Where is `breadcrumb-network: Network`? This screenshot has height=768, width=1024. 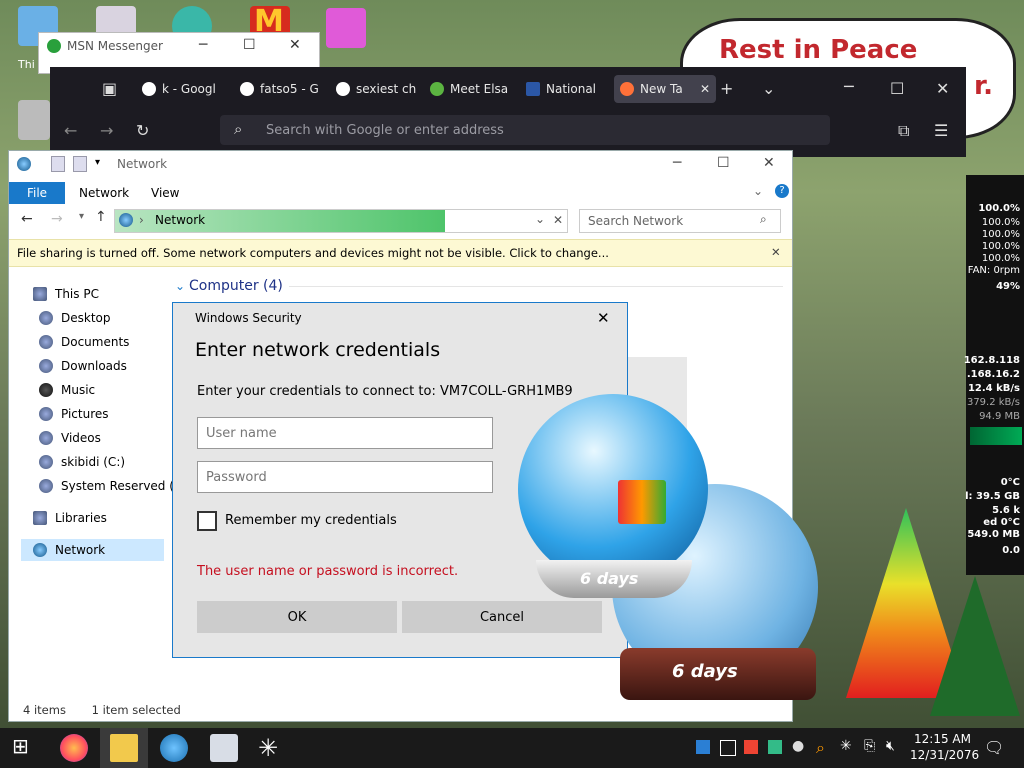 breadcrumb-network: Network is located at coordinates (180, 220).